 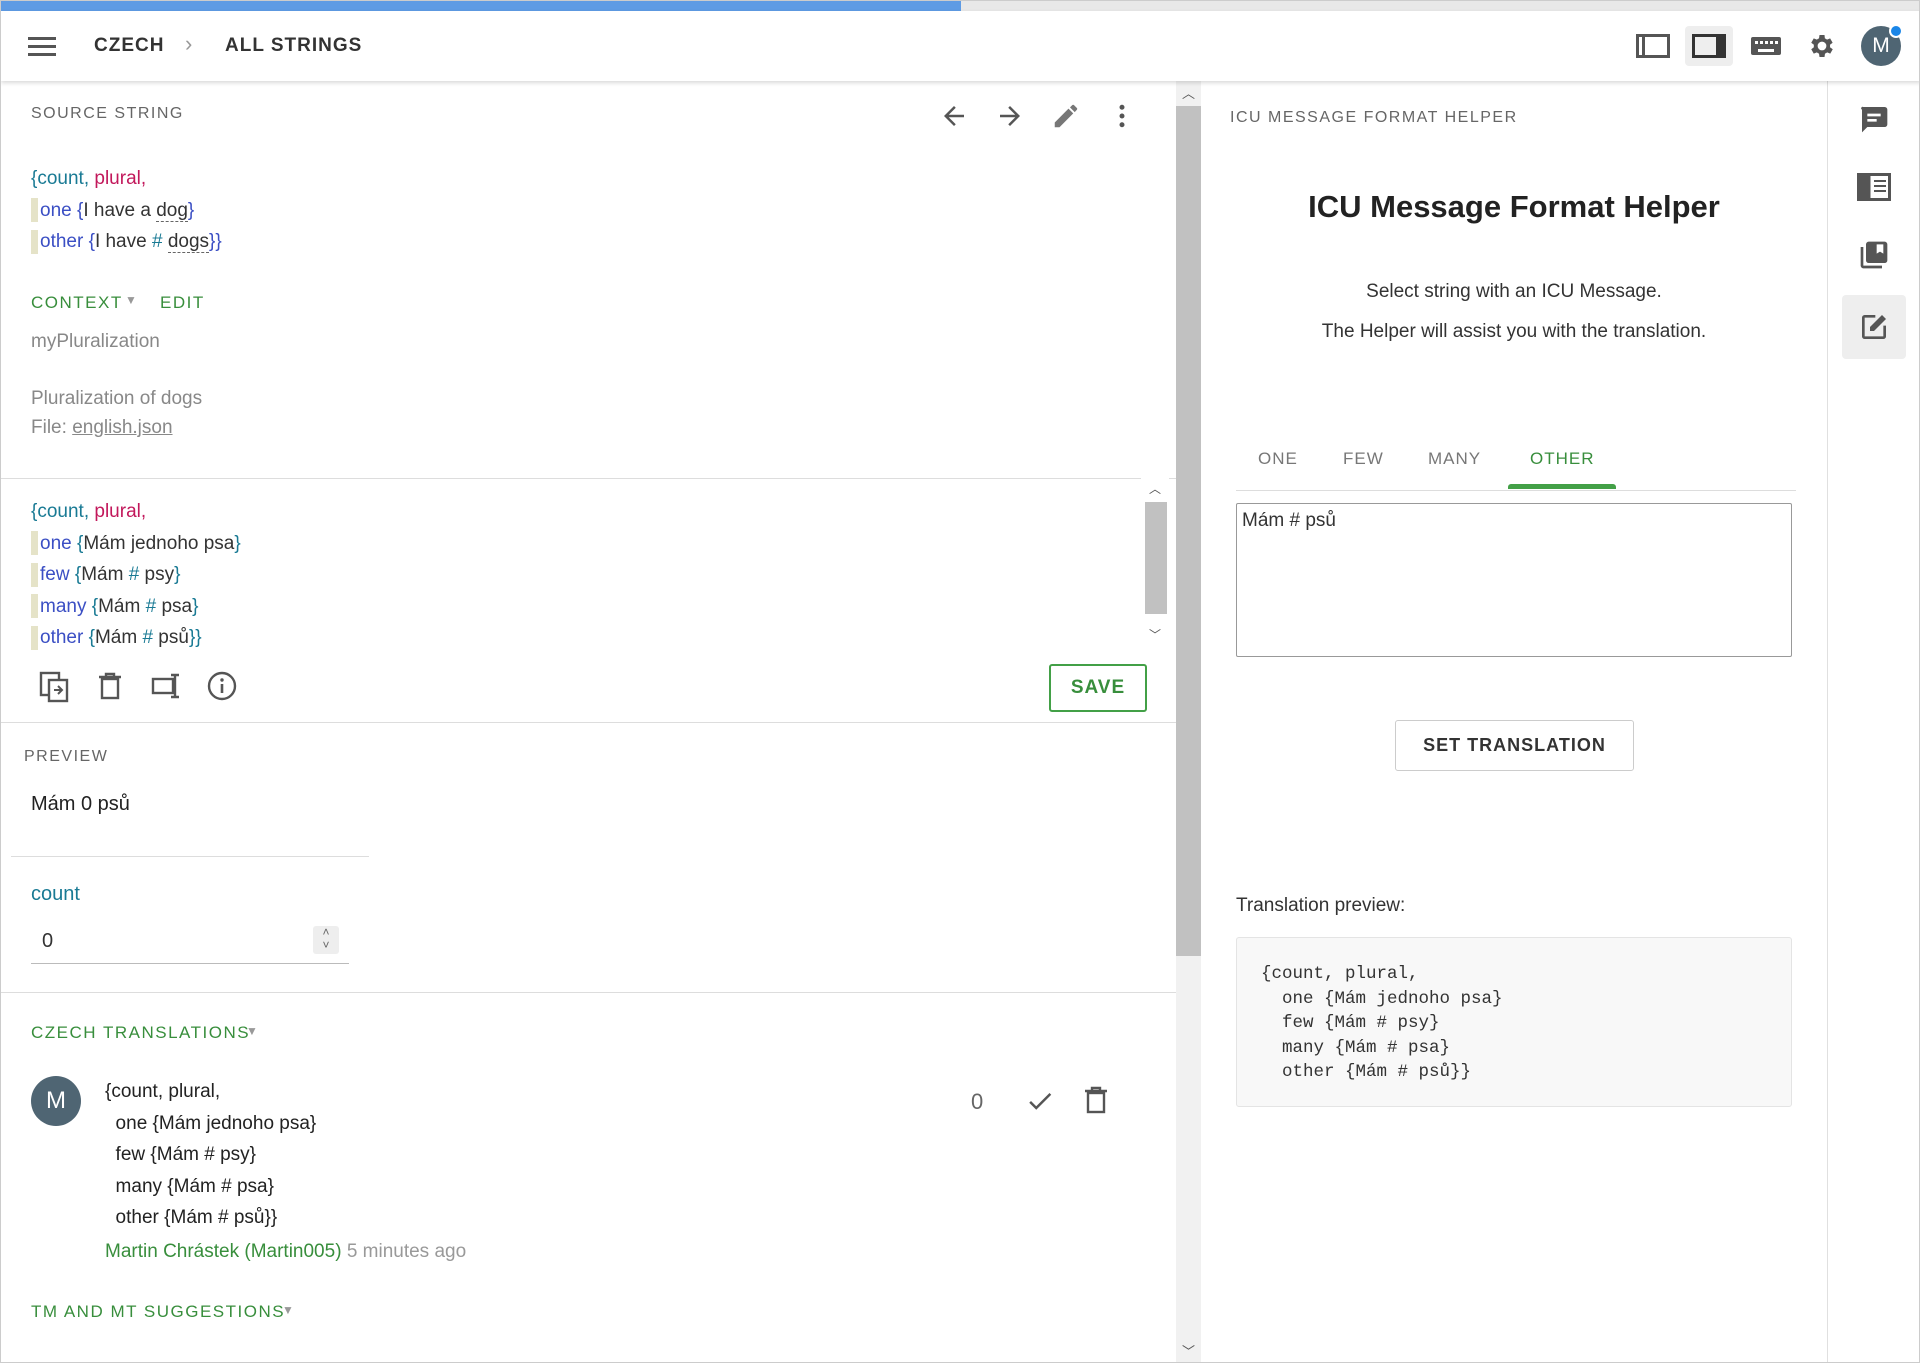 I want to click on copy-other-locale-icon, so click(x=167, y=688).